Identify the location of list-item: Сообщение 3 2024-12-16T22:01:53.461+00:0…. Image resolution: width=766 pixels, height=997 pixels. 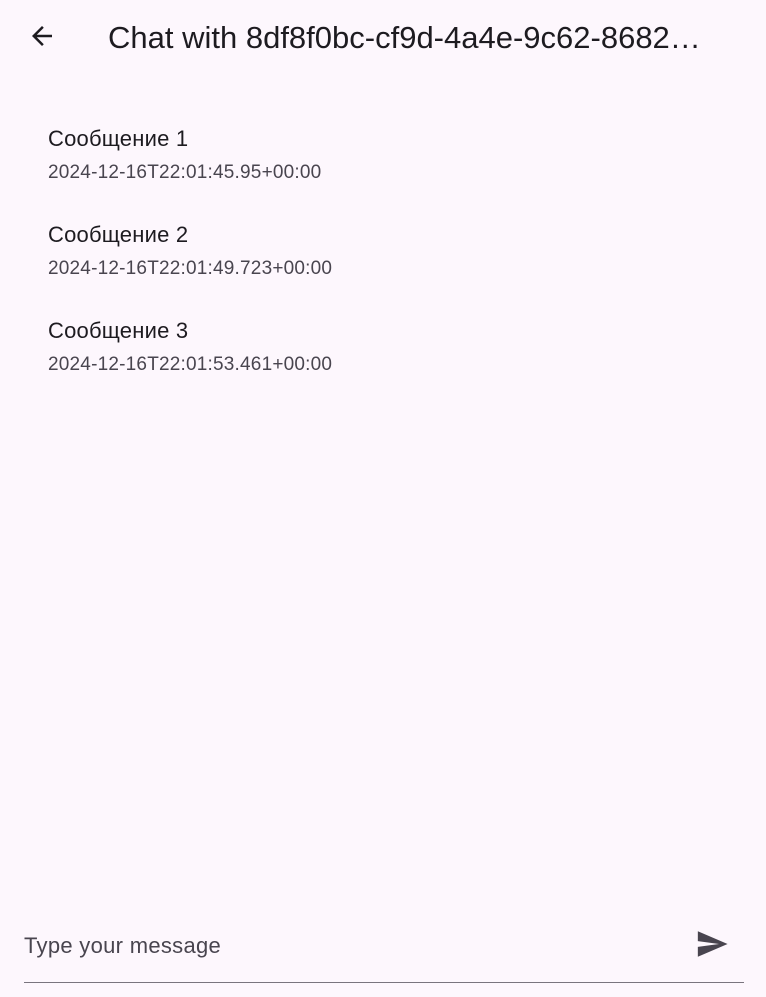
(383, 350).